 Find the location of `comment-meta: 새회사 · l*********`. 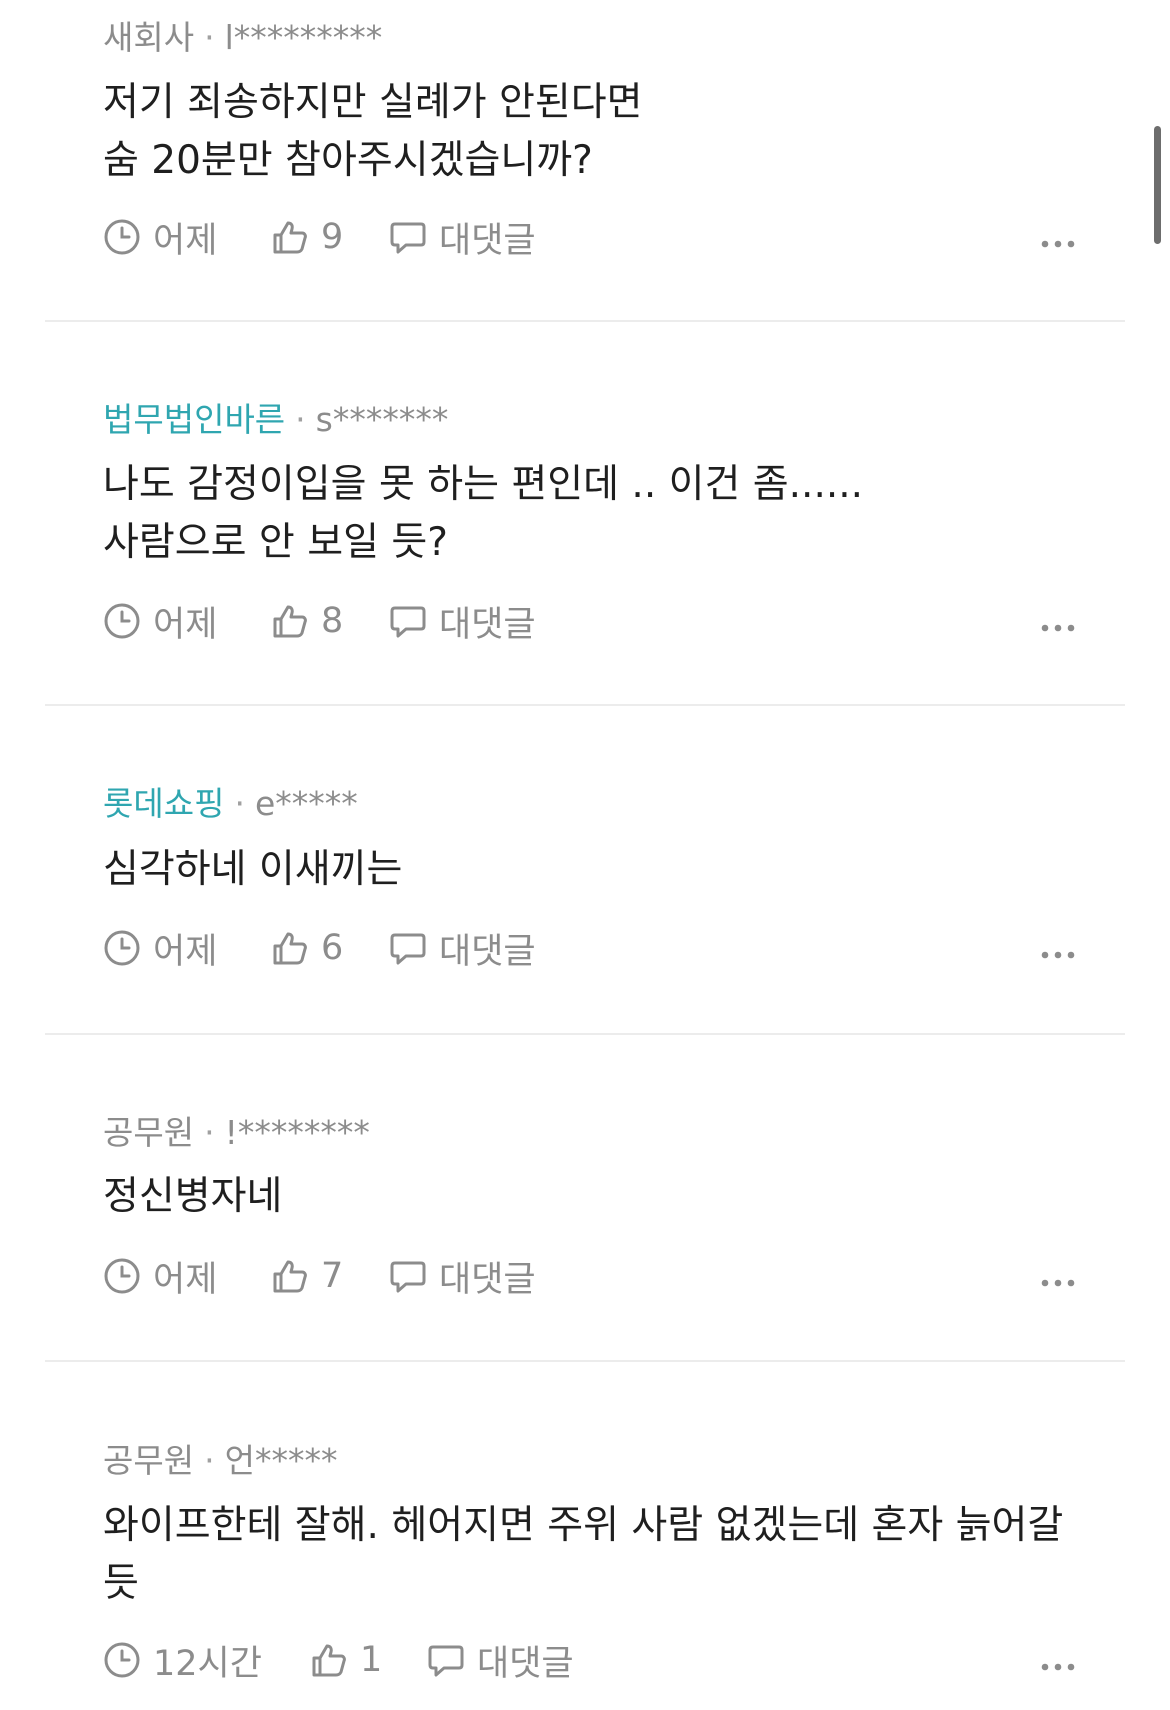

comment-meta: 새회사 · l********* is located at coordinates (242, 38).